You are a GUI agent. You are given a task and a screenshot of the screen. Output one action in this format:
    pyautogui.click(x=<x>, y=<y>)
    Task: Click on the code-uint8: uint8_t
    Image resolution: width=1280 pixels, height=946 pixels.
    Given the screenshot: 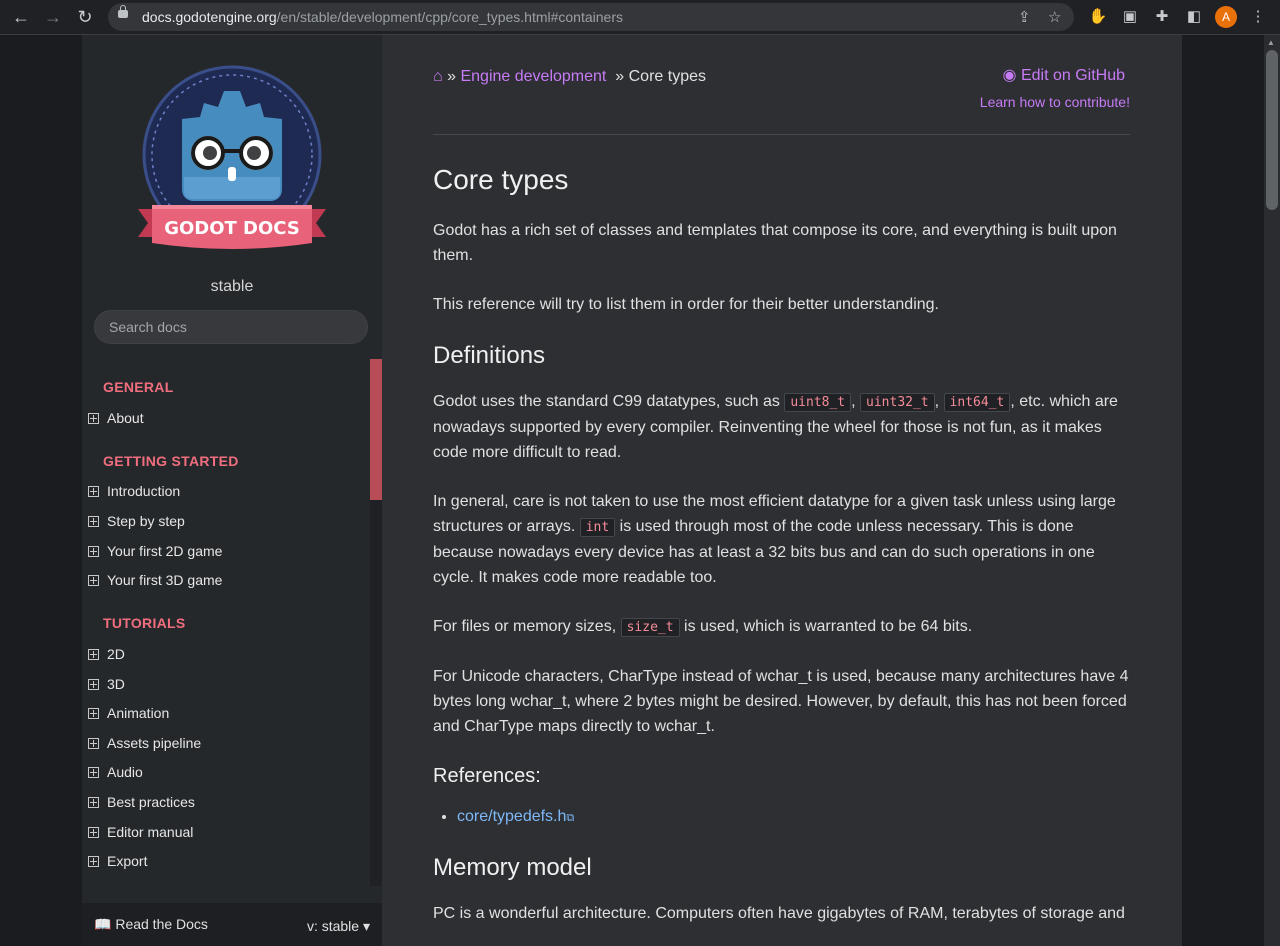 What is the action you would take?
    pyautogui.click(x=818, y=402)
    